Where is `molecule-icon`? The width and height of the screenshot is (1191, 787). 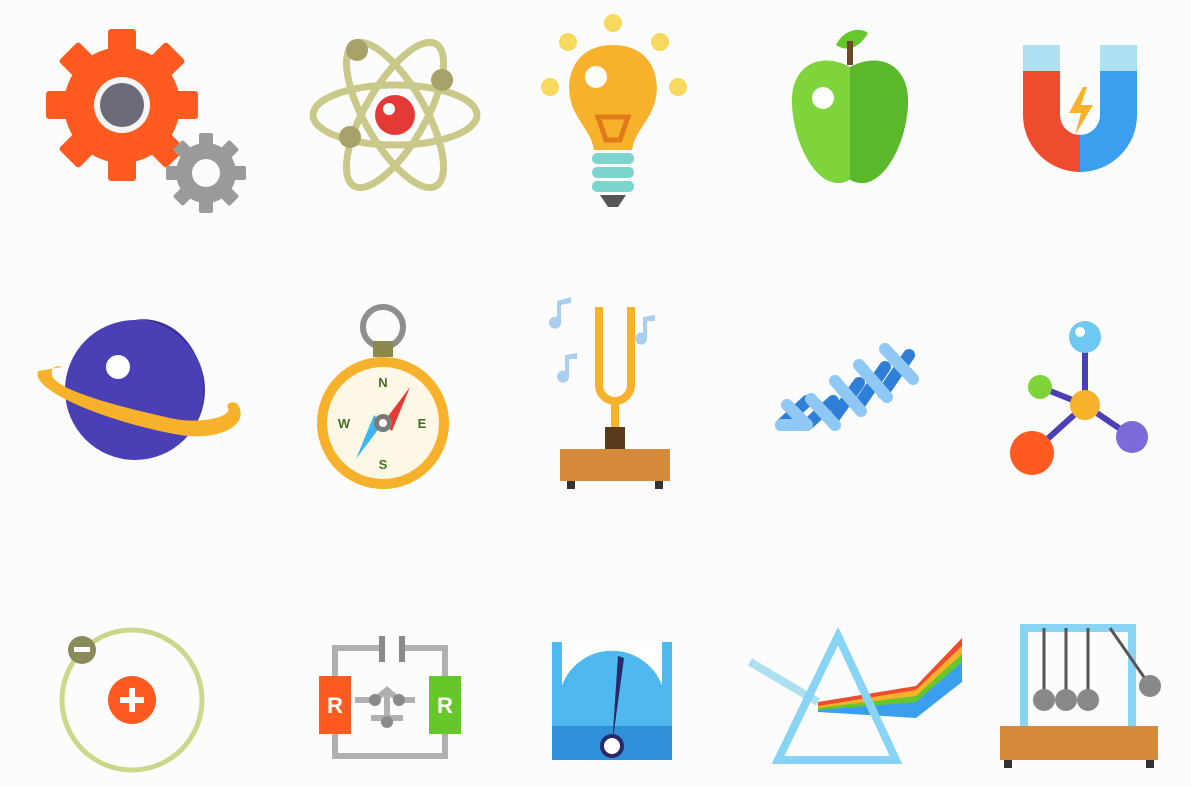 molecule-icon is located at coordinates (1078, 385).